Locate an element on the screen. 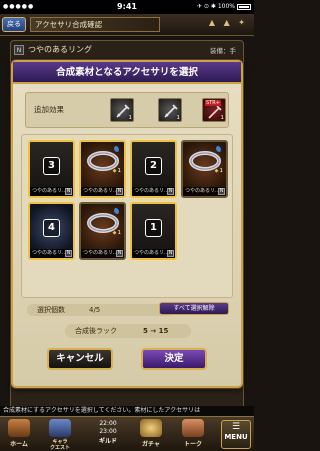  clear-all-selection-button: すべて選択解除 is located at coordinates (194, 308).